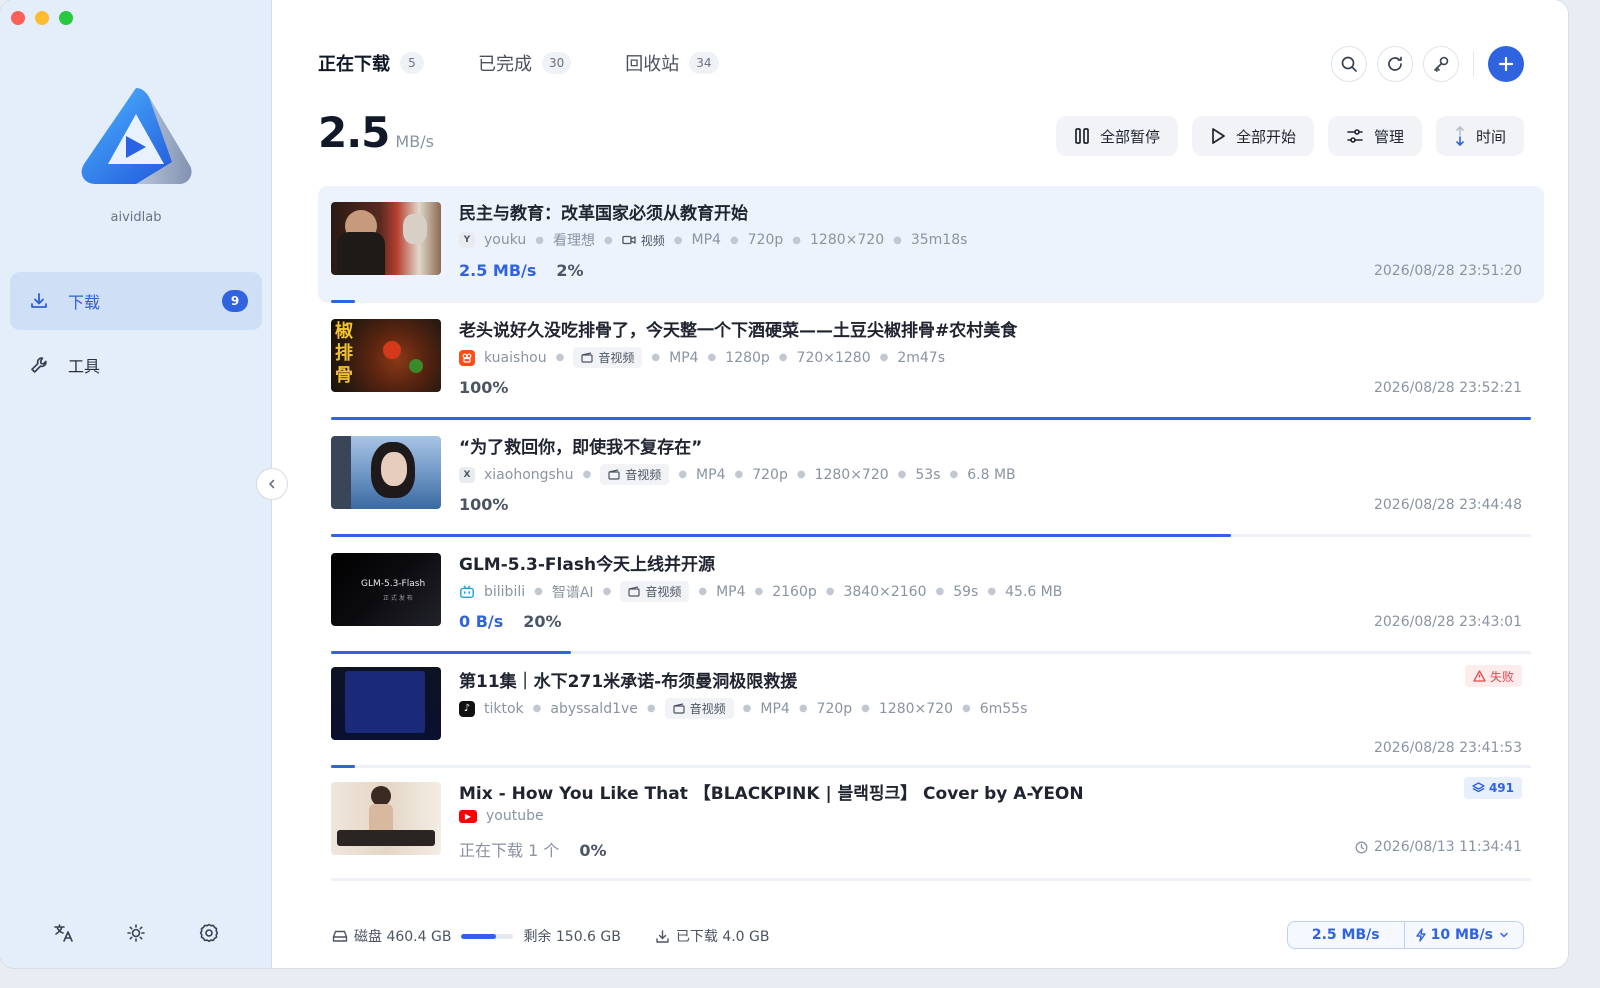 This screenshot has width=1600, height=988. What do you see at coordinates (136, 365) in the screenshot?
I see `sidebar-item-tools: 工具` at bounding box center [136, 365].